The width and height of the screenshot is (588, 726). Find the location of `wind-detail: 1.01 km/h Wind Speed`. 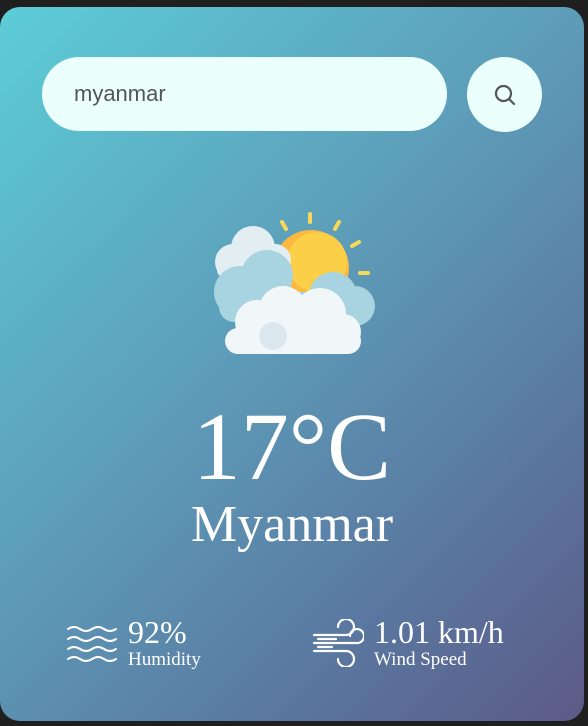

wind-detail: 1.01 km/h Wind Speed is located at coordinates (408, 643).